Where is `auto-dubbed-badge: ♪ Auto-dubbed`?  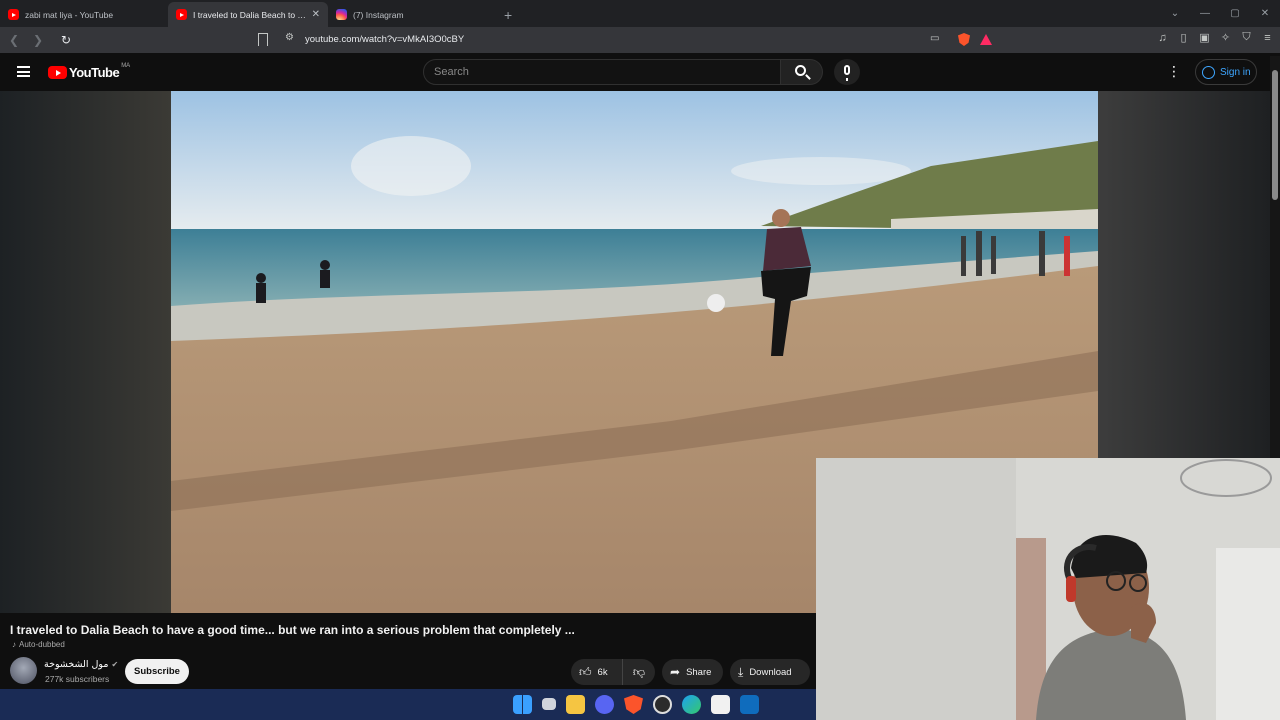
auto-dubbed-badge: ♪ Auto-dubbed is located at coordinates (38, 644).